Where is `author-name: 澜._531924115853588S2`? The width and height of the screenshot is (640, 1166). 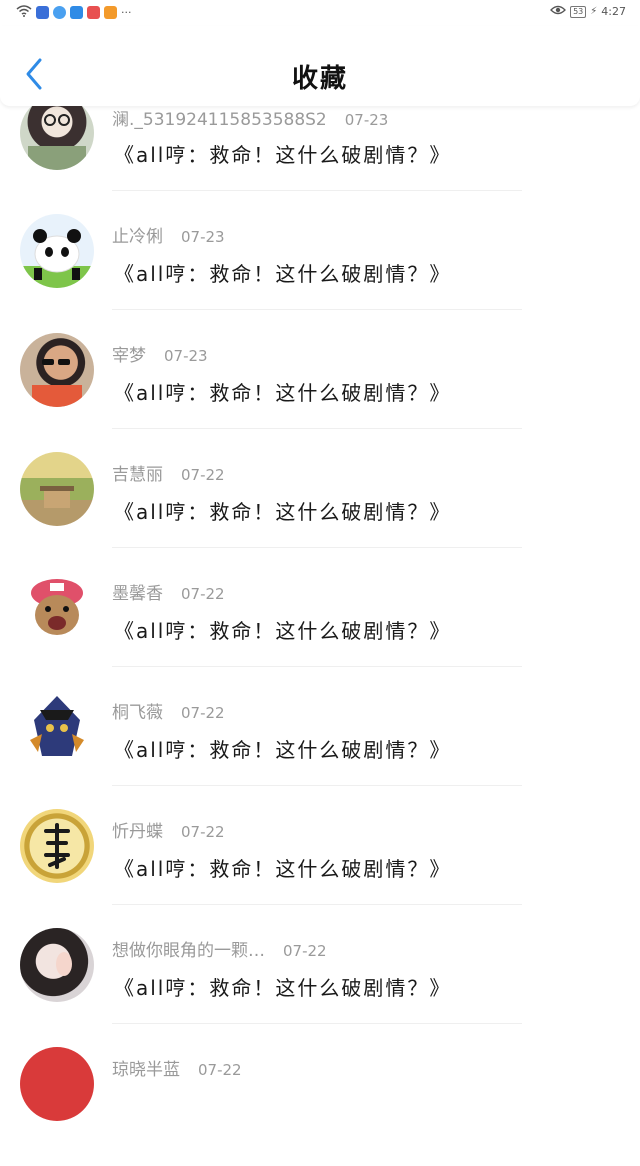 author-name: 澜._531924115853588S2 is located at coordinates (219, 120).